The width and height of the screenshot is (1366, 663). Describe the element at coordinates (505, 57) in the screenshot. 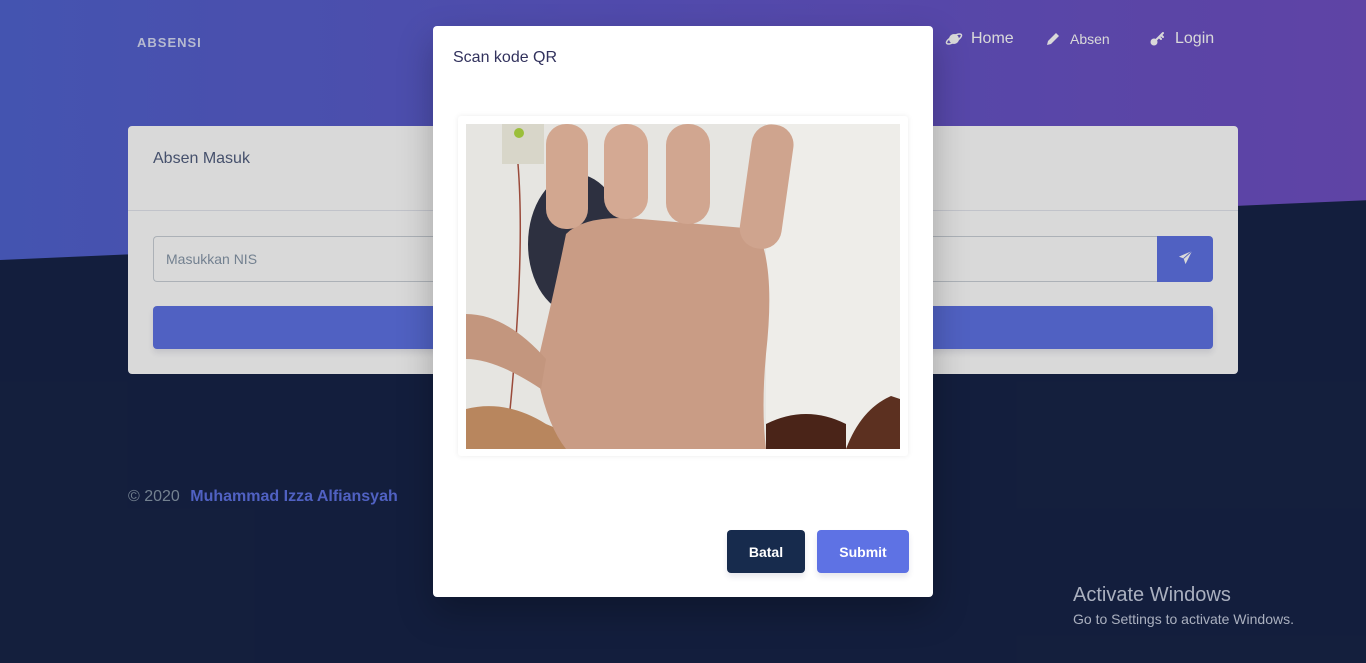

I see `modal-title: Scan kode QR` at that location.